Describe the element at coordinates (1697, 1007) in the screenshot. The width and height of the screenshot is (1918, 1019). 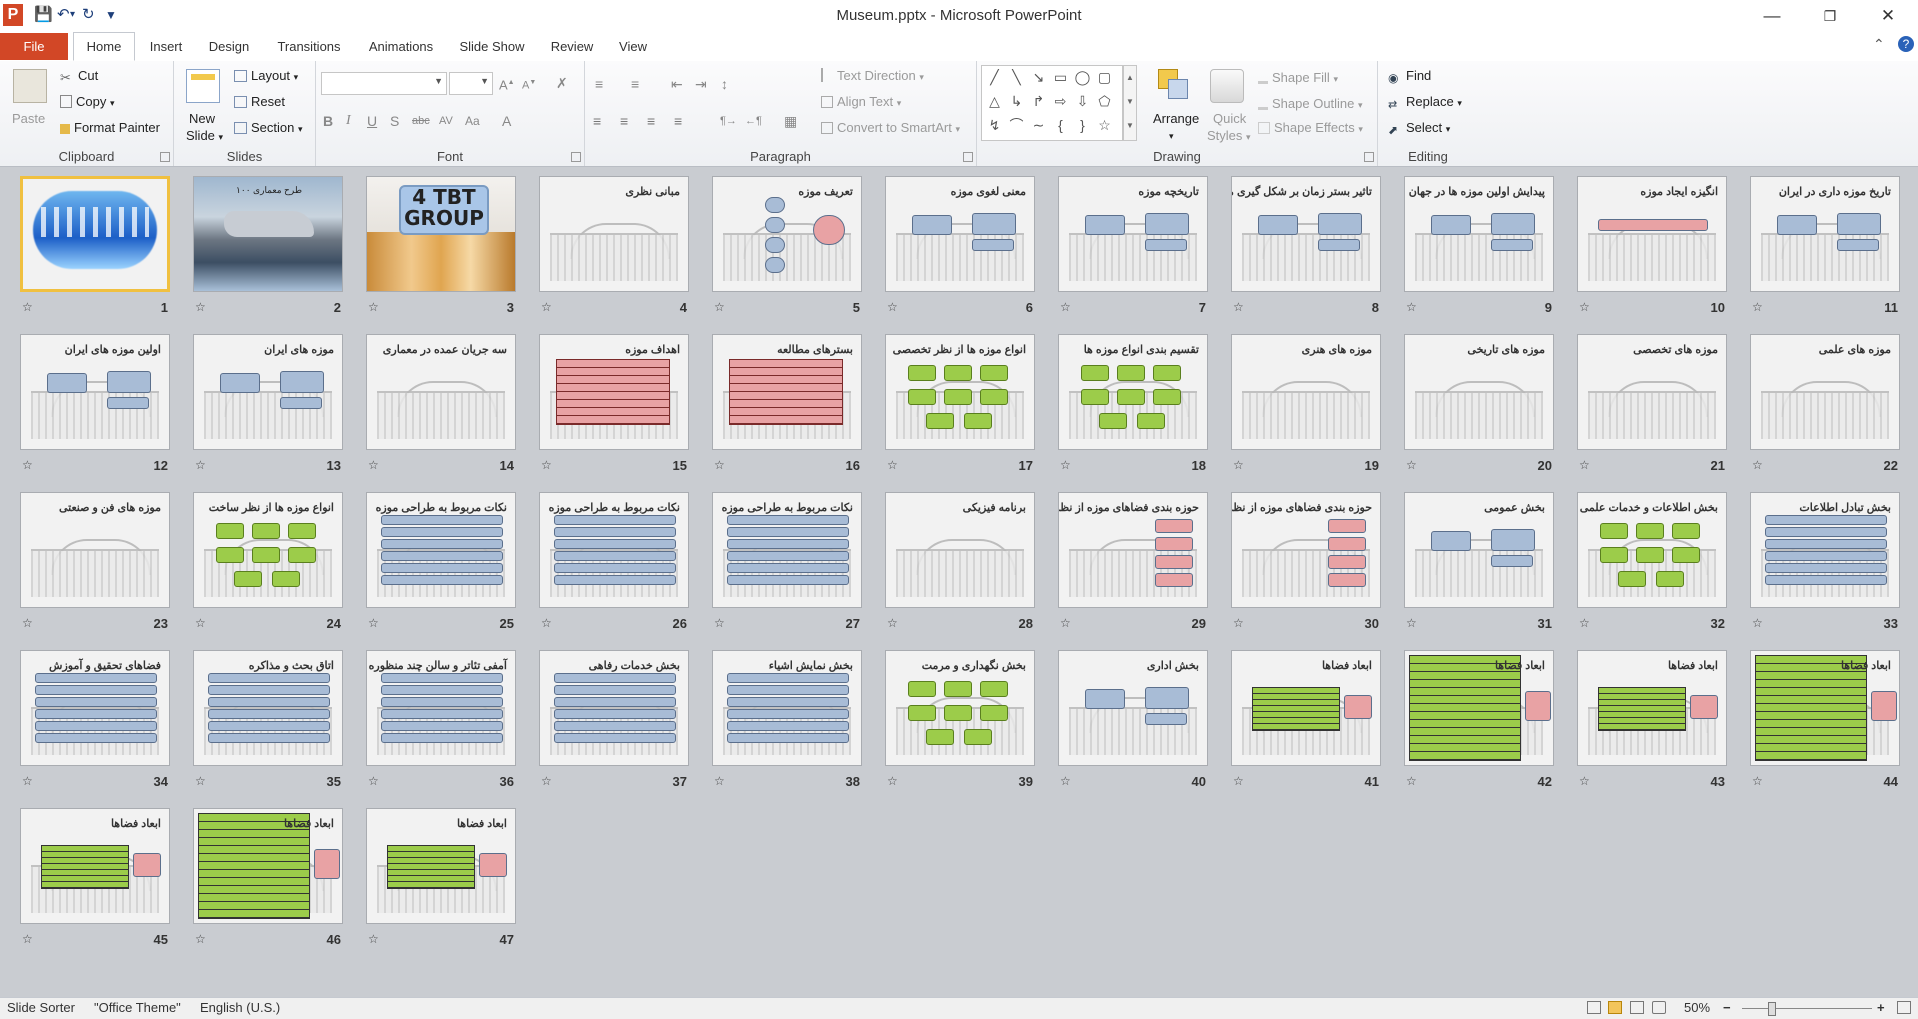
I see `zoom-level: 50%` at that location.